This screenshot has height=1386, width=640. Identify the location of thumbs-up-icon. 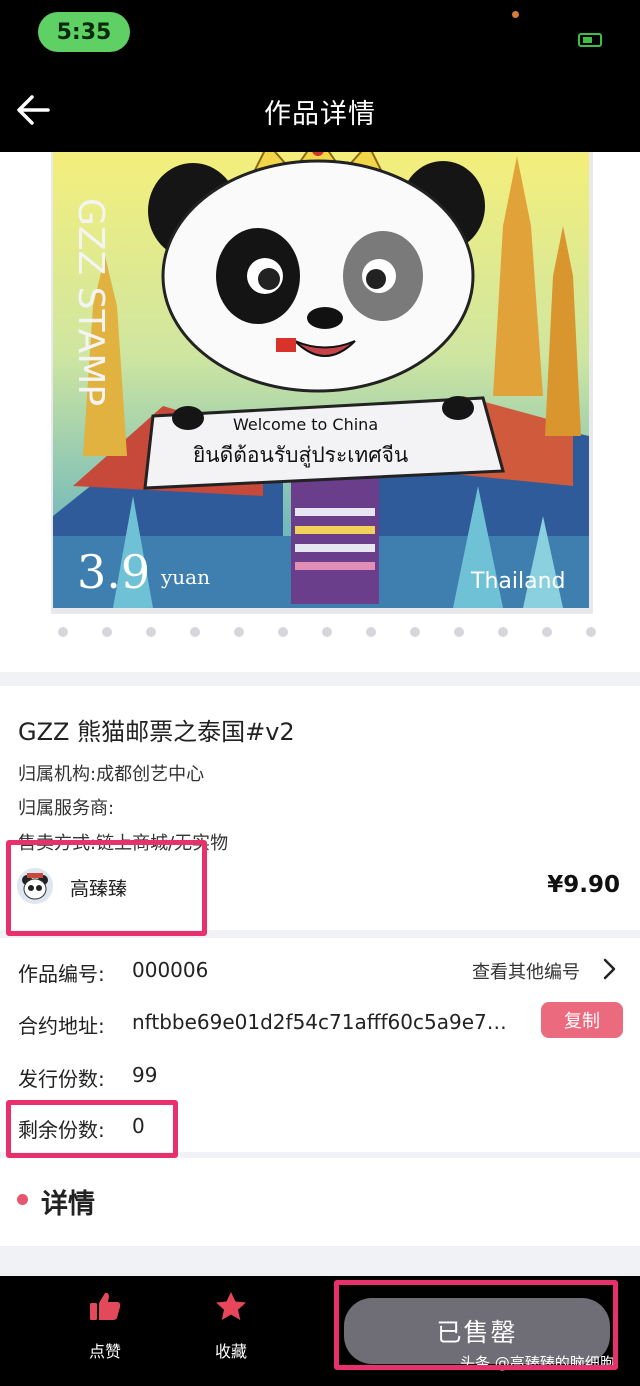
(105, 1306).